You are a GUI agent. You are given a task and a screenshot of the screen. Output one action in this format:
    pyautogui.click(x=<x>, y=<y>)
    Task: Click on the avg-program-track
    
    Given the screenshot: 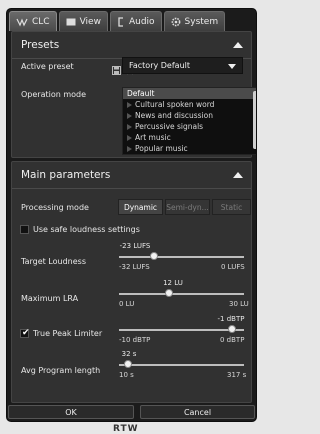 What is the action you would take?
    pyautogui.click(x=181, y=365)
    